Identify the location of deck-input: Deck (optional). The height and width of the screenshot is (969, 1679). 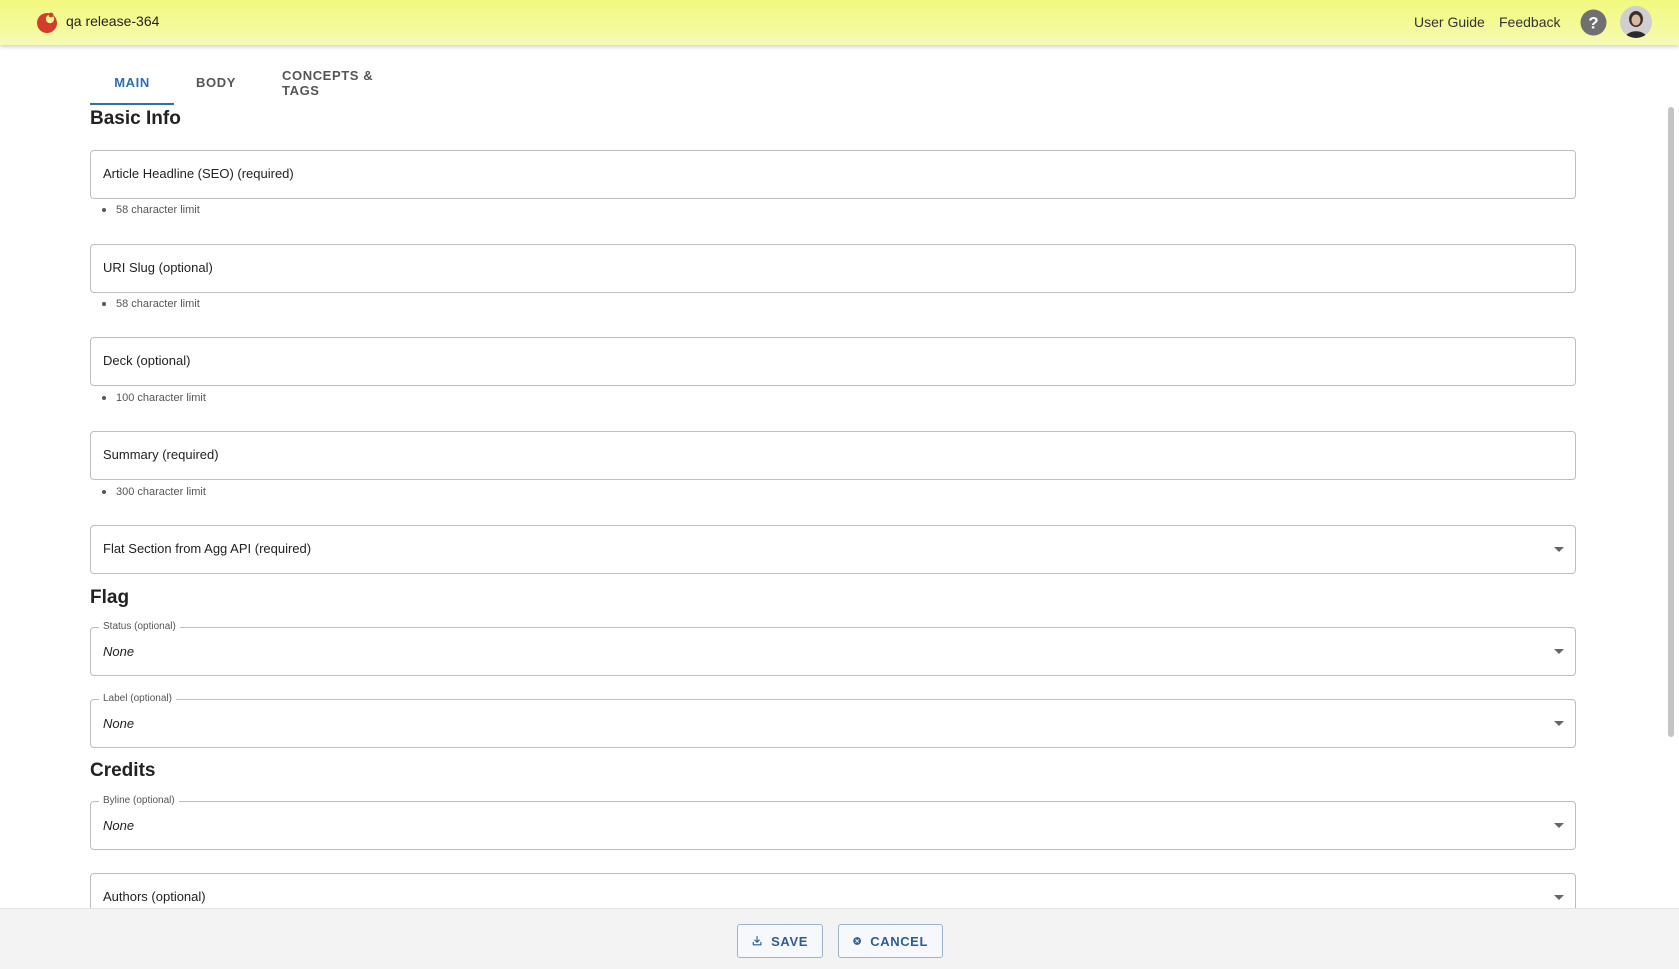
(833, 361).